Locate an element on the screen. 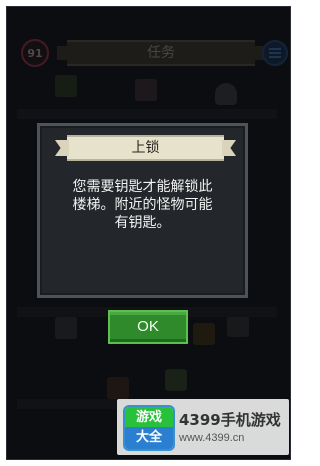 The image size is (320, 466). site-watermark: 游戏 大全 4399手机游戏 www.4399.cn is located at coordinates (203, 427).